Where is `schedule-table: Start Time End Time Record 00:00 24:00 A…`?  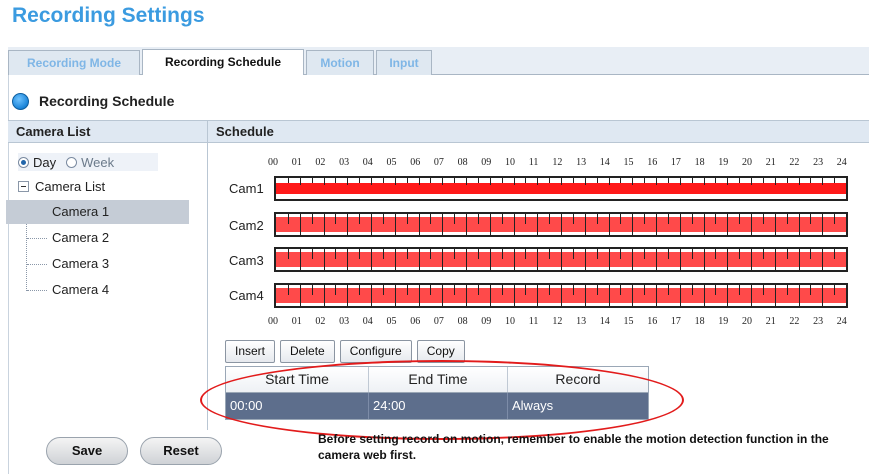
schedule-table: Start Time End Time Record 00:00 24:00 A… is located at coordinates (437, 393).